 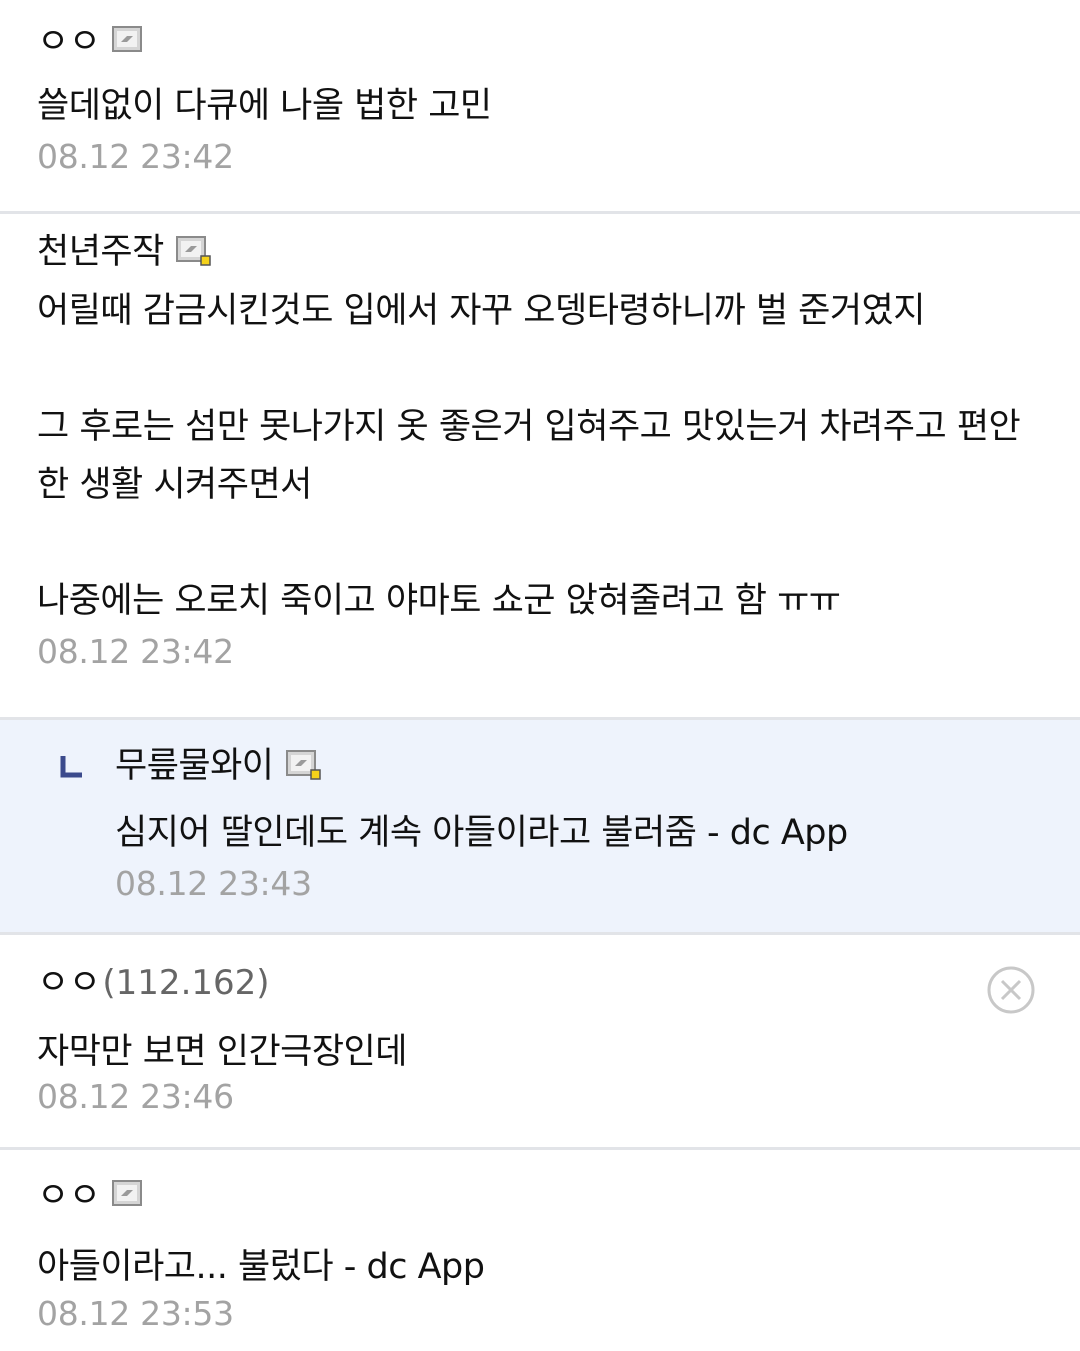 What do you see at coordinates (481, 833) in the screenshot?
I see `comment-text: 심지어 딸인데도 계속 아들이라고 불러줌 - dc App` at bounding box center [481, 833].